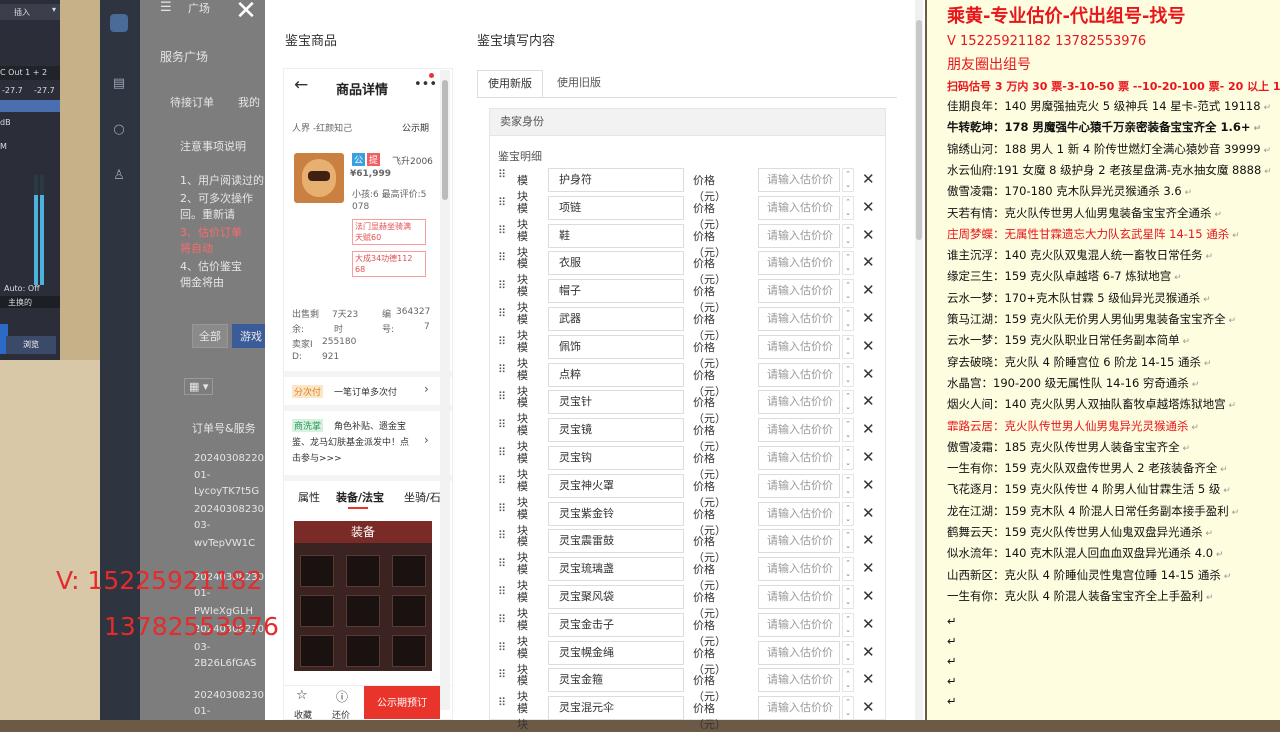  What do you see at coordinates (616, 346) in the screenshot?
I see `module-name-field: 佩饰` at bounding box center [616, 346].